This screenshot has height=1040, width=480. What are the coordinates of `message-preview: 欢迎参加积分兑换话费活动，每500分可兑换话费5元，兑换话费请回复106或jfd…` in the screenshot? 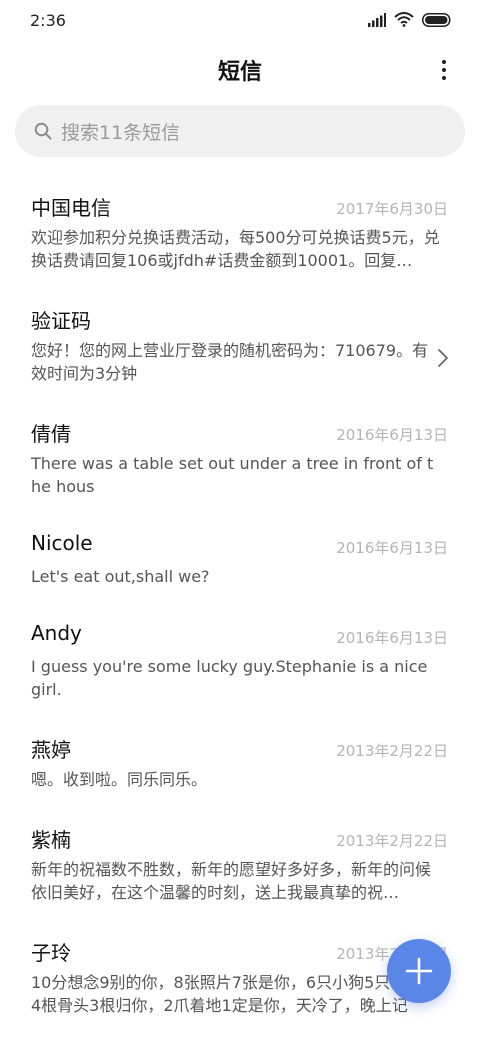 It's located at (235, 249).